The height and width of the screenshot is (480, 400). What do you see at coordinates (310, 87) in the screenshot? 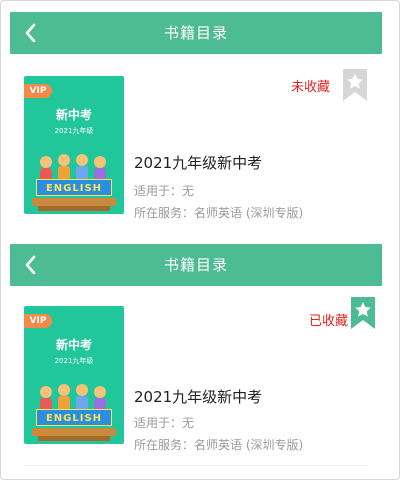
I see `collect-status: 未收藏` at bounding box center [310, 87].